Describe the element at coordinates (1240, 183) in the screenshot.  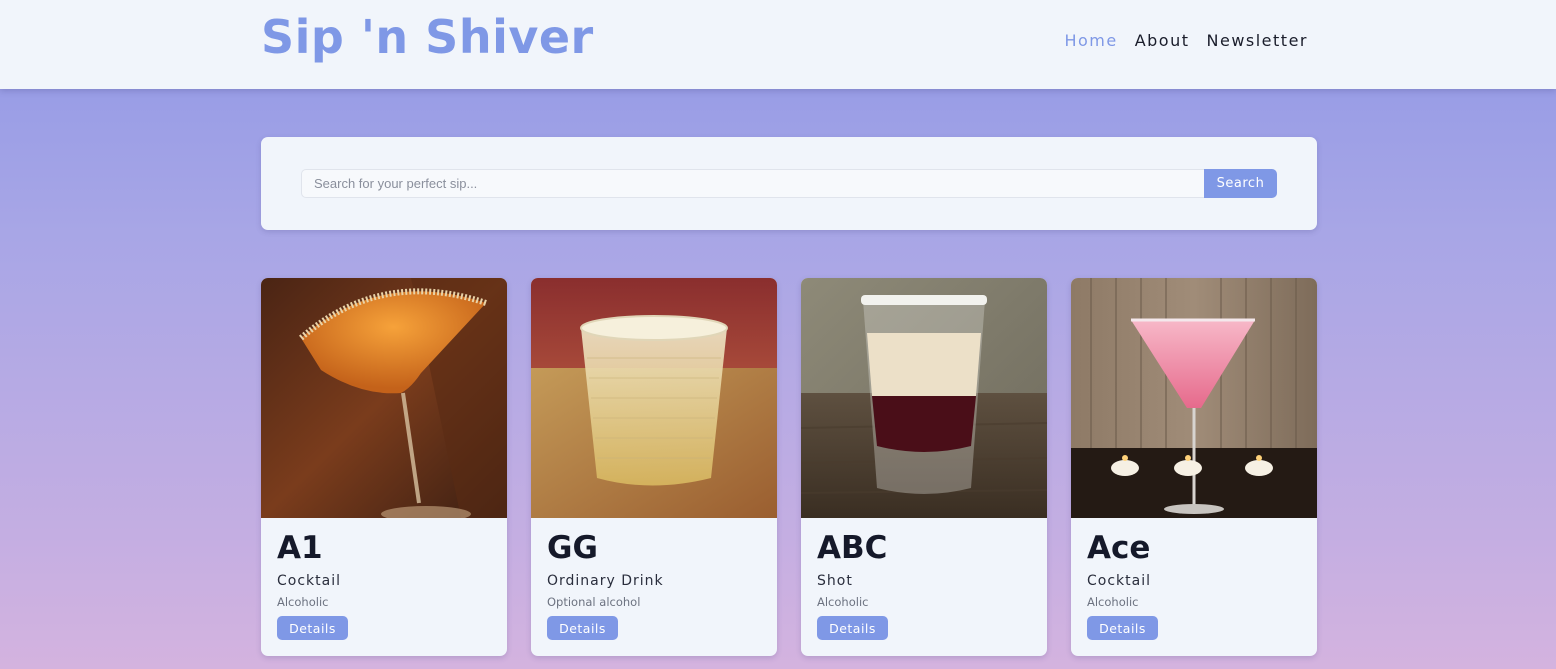
I see `search-button: Search` at that location.